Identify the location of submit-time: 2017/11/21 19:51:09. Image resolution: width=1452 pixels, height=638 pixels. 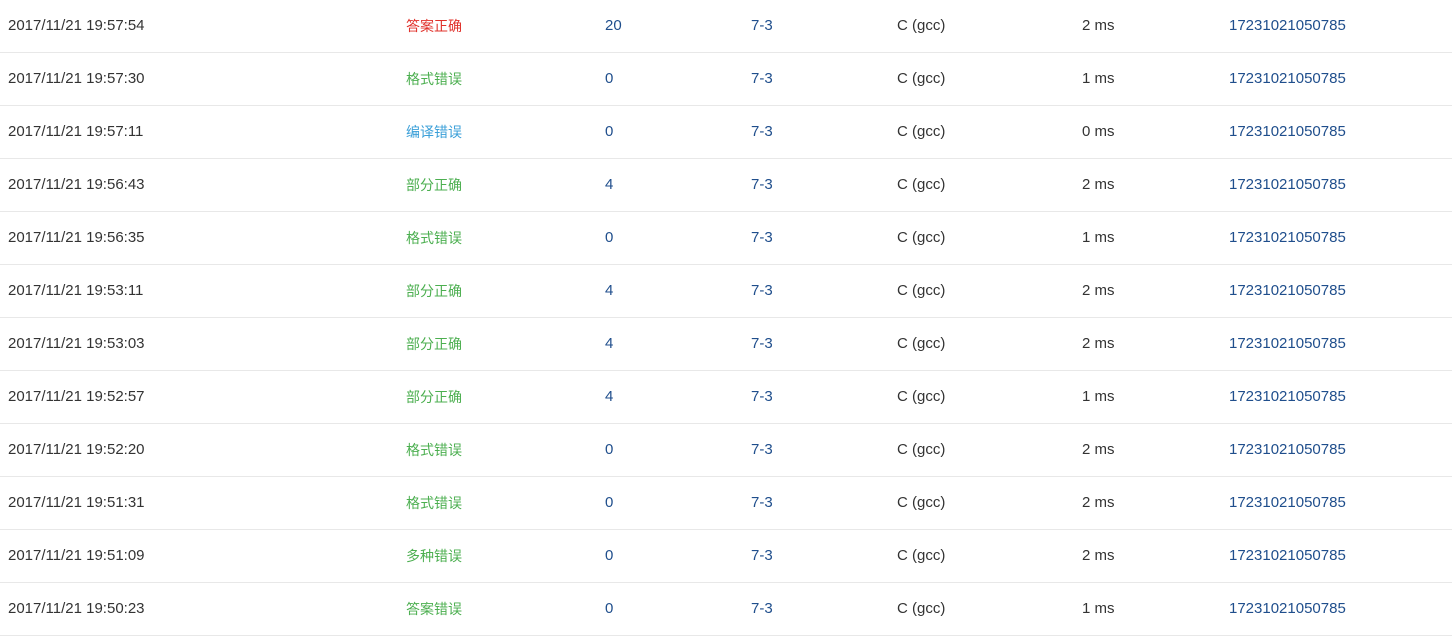
(76, 555).